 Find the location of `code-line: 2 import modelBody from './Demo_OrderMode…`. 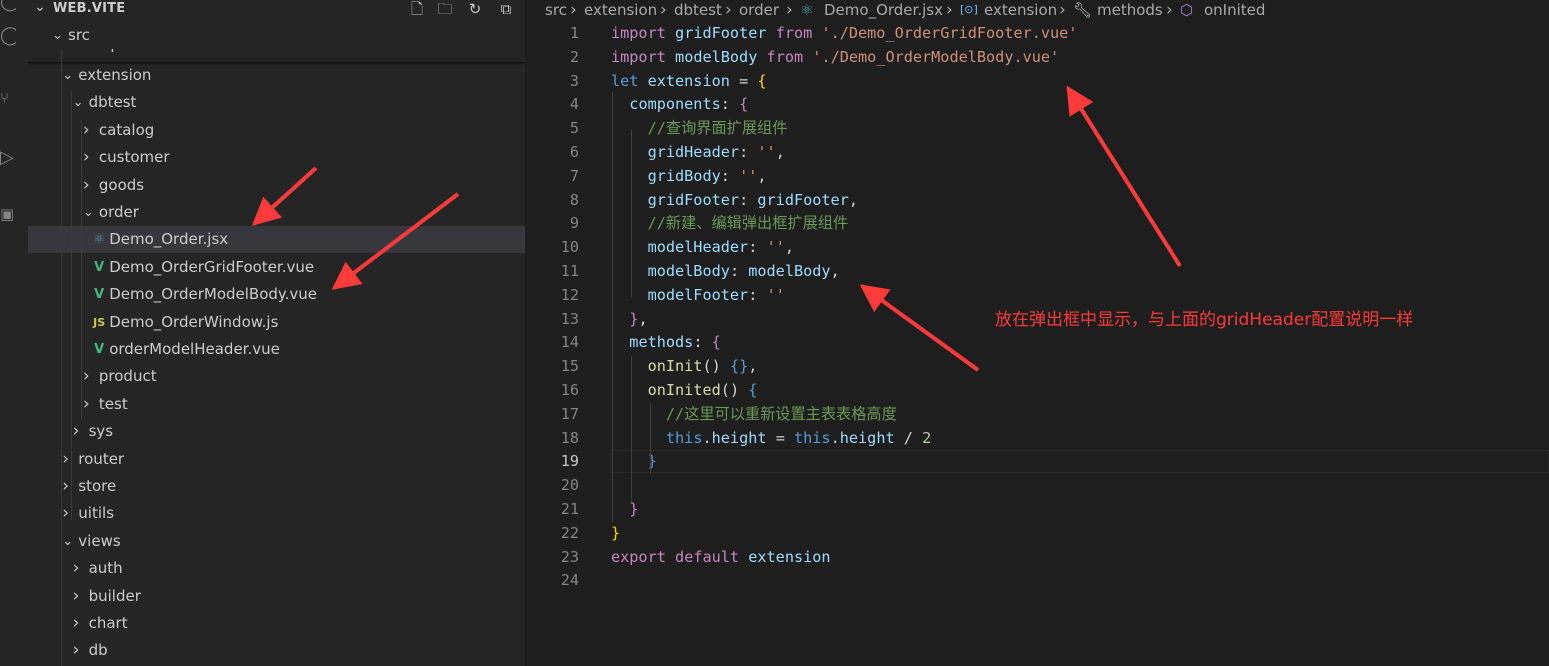

code-line: 2 import modelBody from './Demo_OrderMode… is located at coordinates (1037, 57).